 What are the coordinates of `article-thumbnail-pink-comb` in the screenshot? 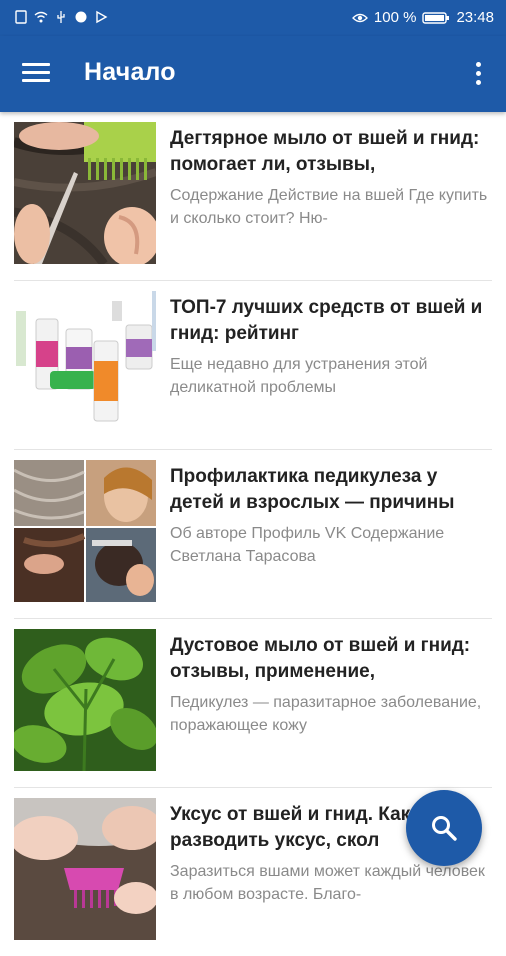 It's located at (85, 869).